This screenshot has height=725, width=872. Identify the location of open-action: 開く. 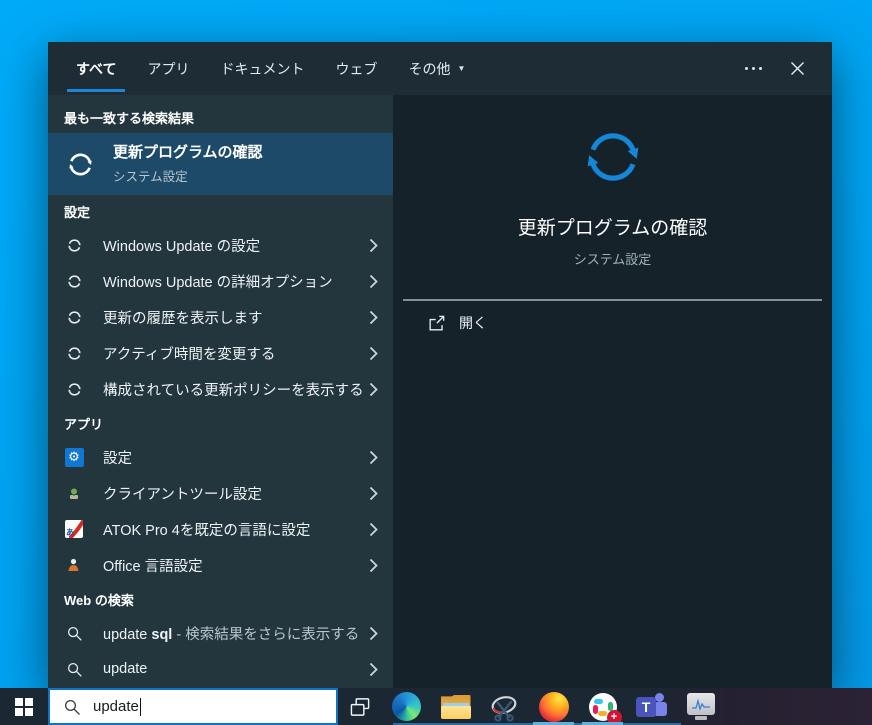
(612, 323).